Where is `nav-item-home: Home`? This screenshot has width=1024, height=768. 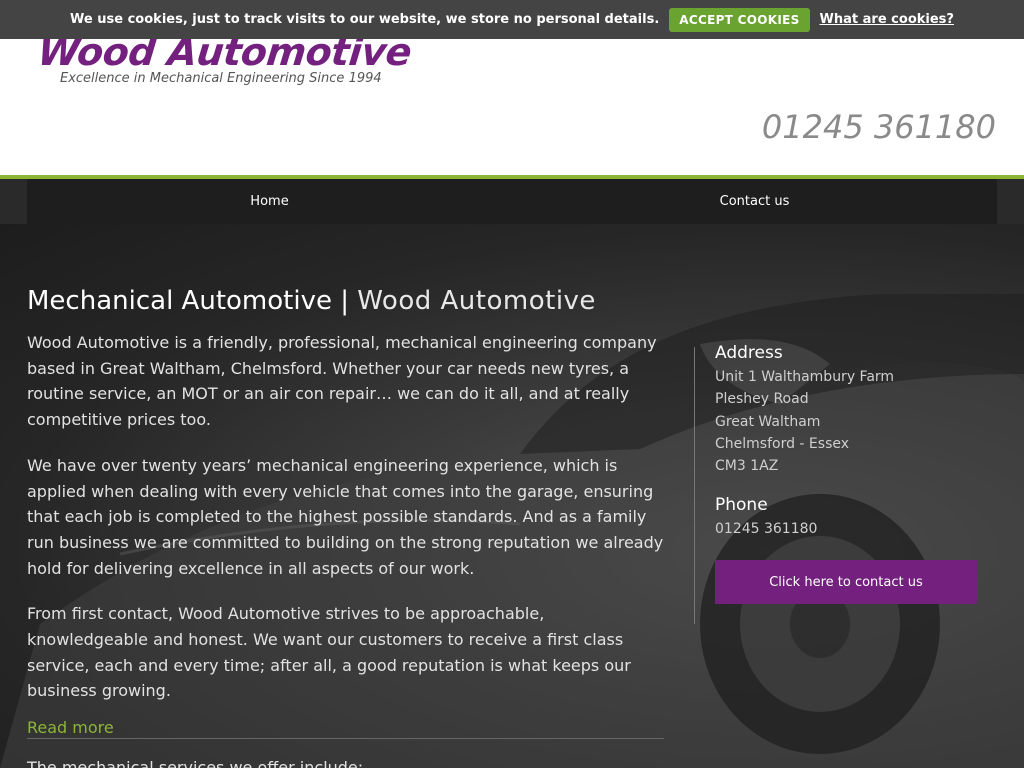 nav-item-home: Home is located at coordinates (269, 201).